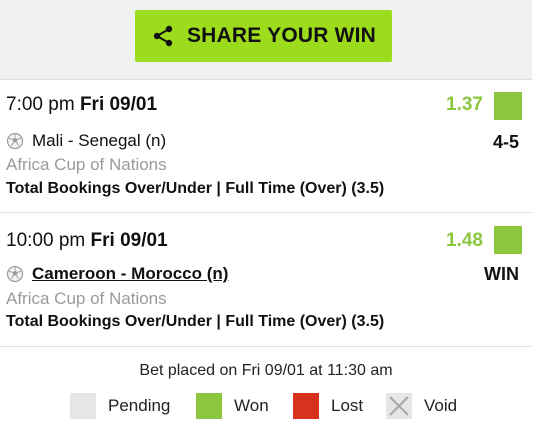  What do you see at coordinates (87, 241) in the screenshot?
I see `selection-time: 10:00 pm Fri 09/01` at bounding box center [87, 241].